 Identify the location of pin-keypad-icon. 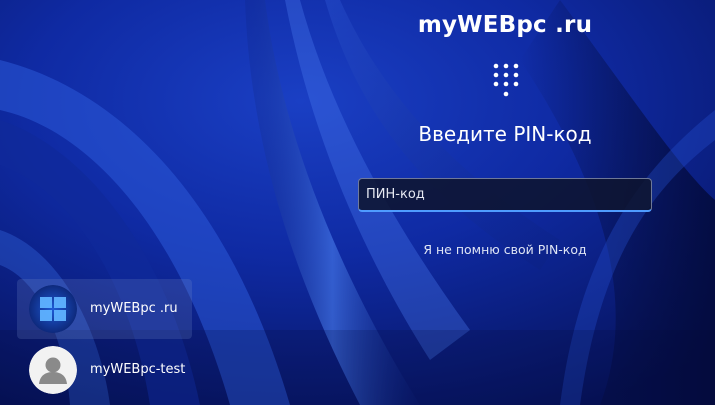
(506, 80).